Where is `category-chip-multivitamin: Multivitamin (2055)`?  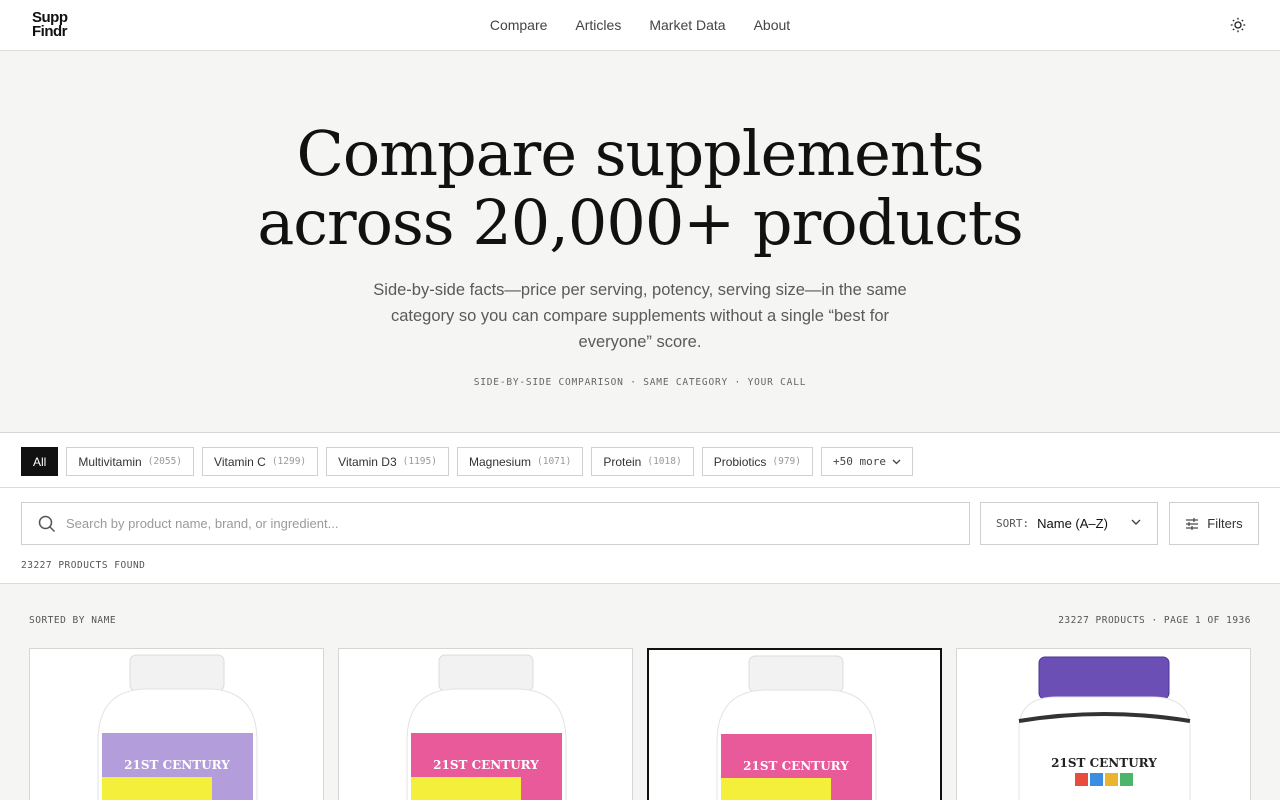
category-chip-multivitamin: Multivitamin (2055) is located at coordinates (130, 461).